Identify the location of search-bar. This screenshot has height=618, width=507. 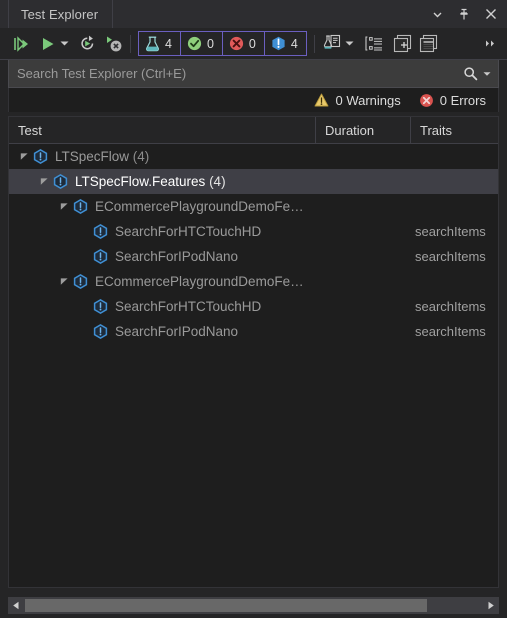
(253, 74).